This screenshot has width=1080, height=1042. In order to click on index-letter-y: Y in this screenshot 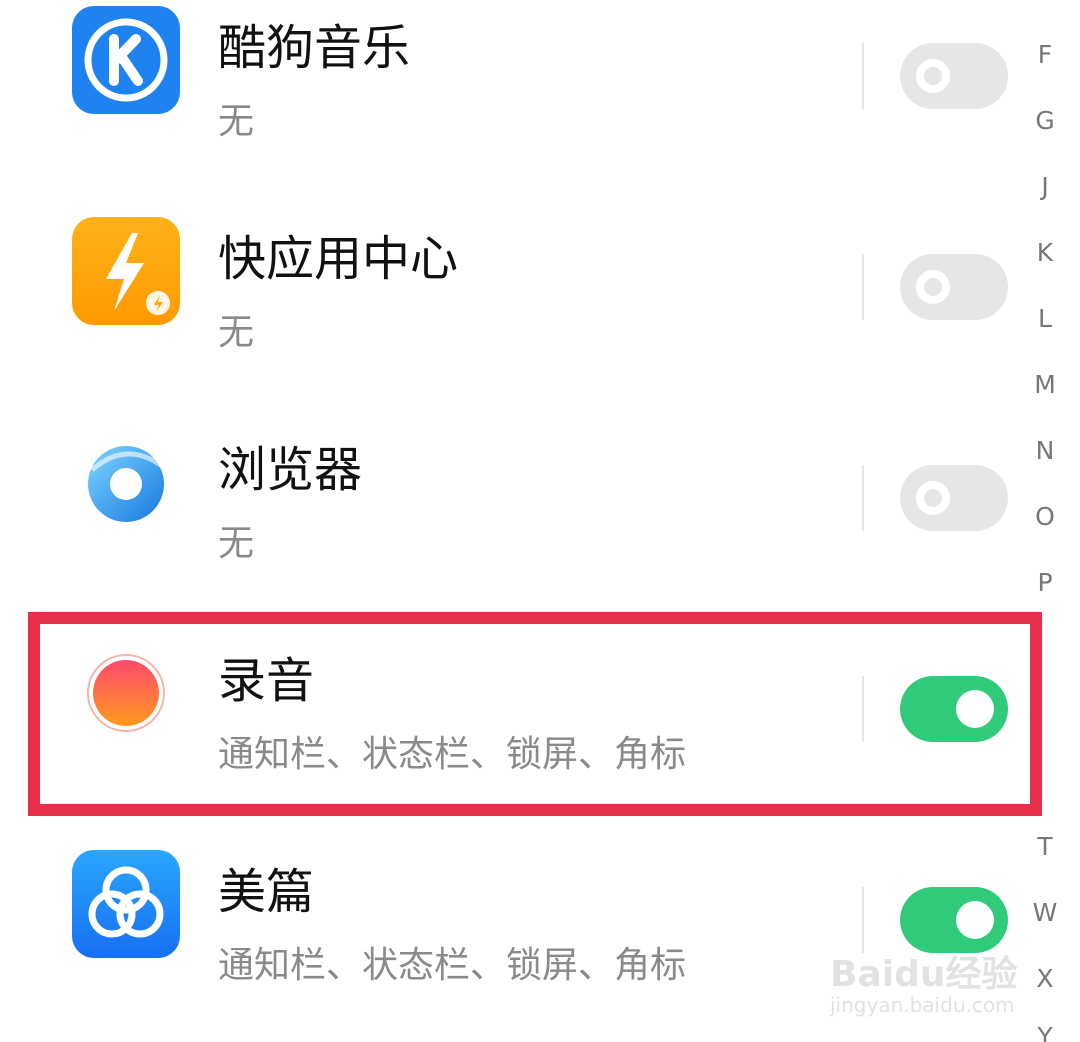, I will do `click(1045, 1032)`.